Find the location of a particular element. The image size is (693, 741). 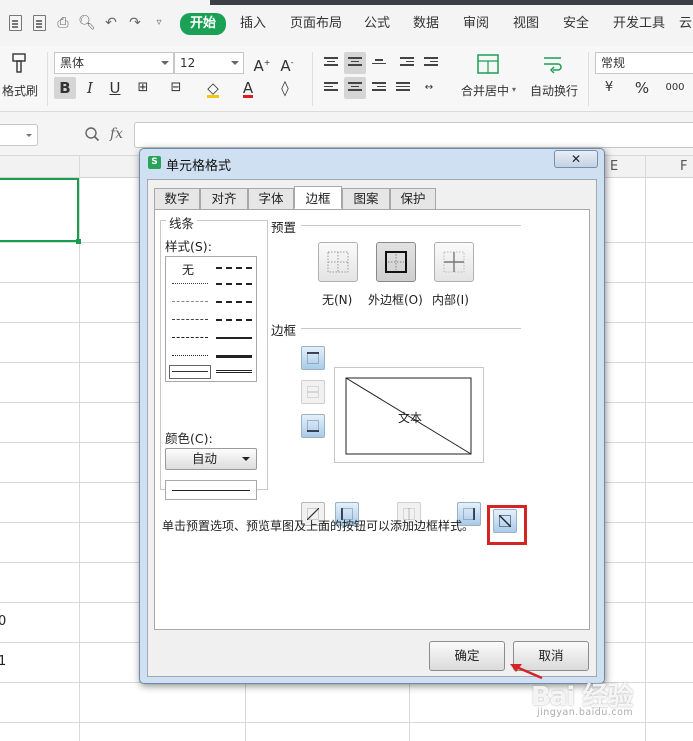

font-color-icon: A is located at coordinates (248, 88).